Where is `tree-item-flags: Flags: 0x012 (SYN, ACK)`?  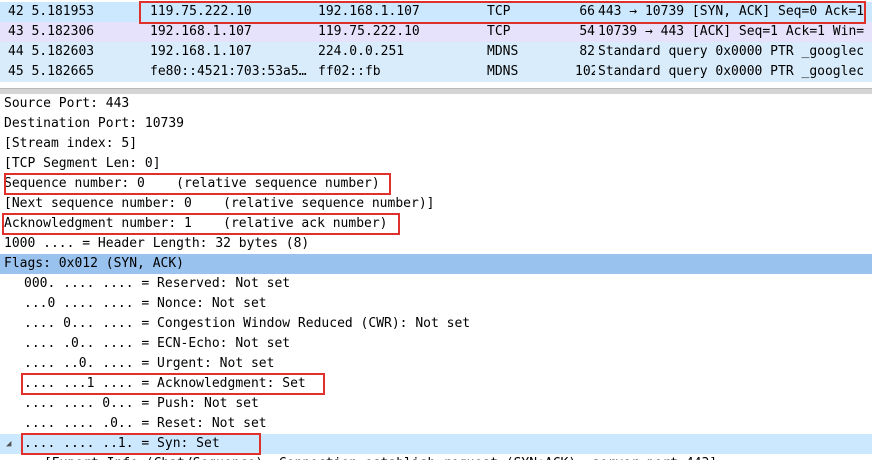 tree-item-flags: Flags: 0x012 (SYN, ACK) is located at coordinates (436, 264).